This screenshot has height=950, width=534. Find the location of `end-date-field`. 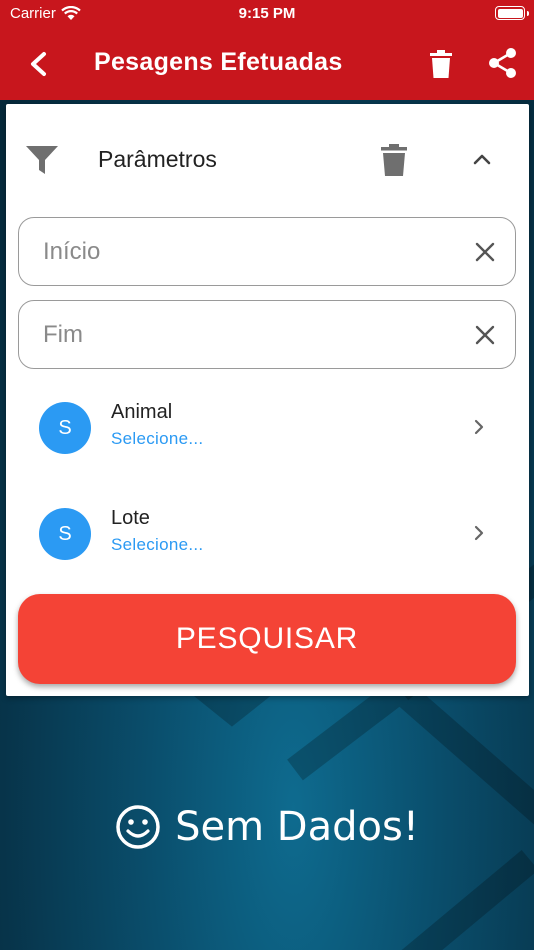

end-date-field is located at coordinates (267, 334).